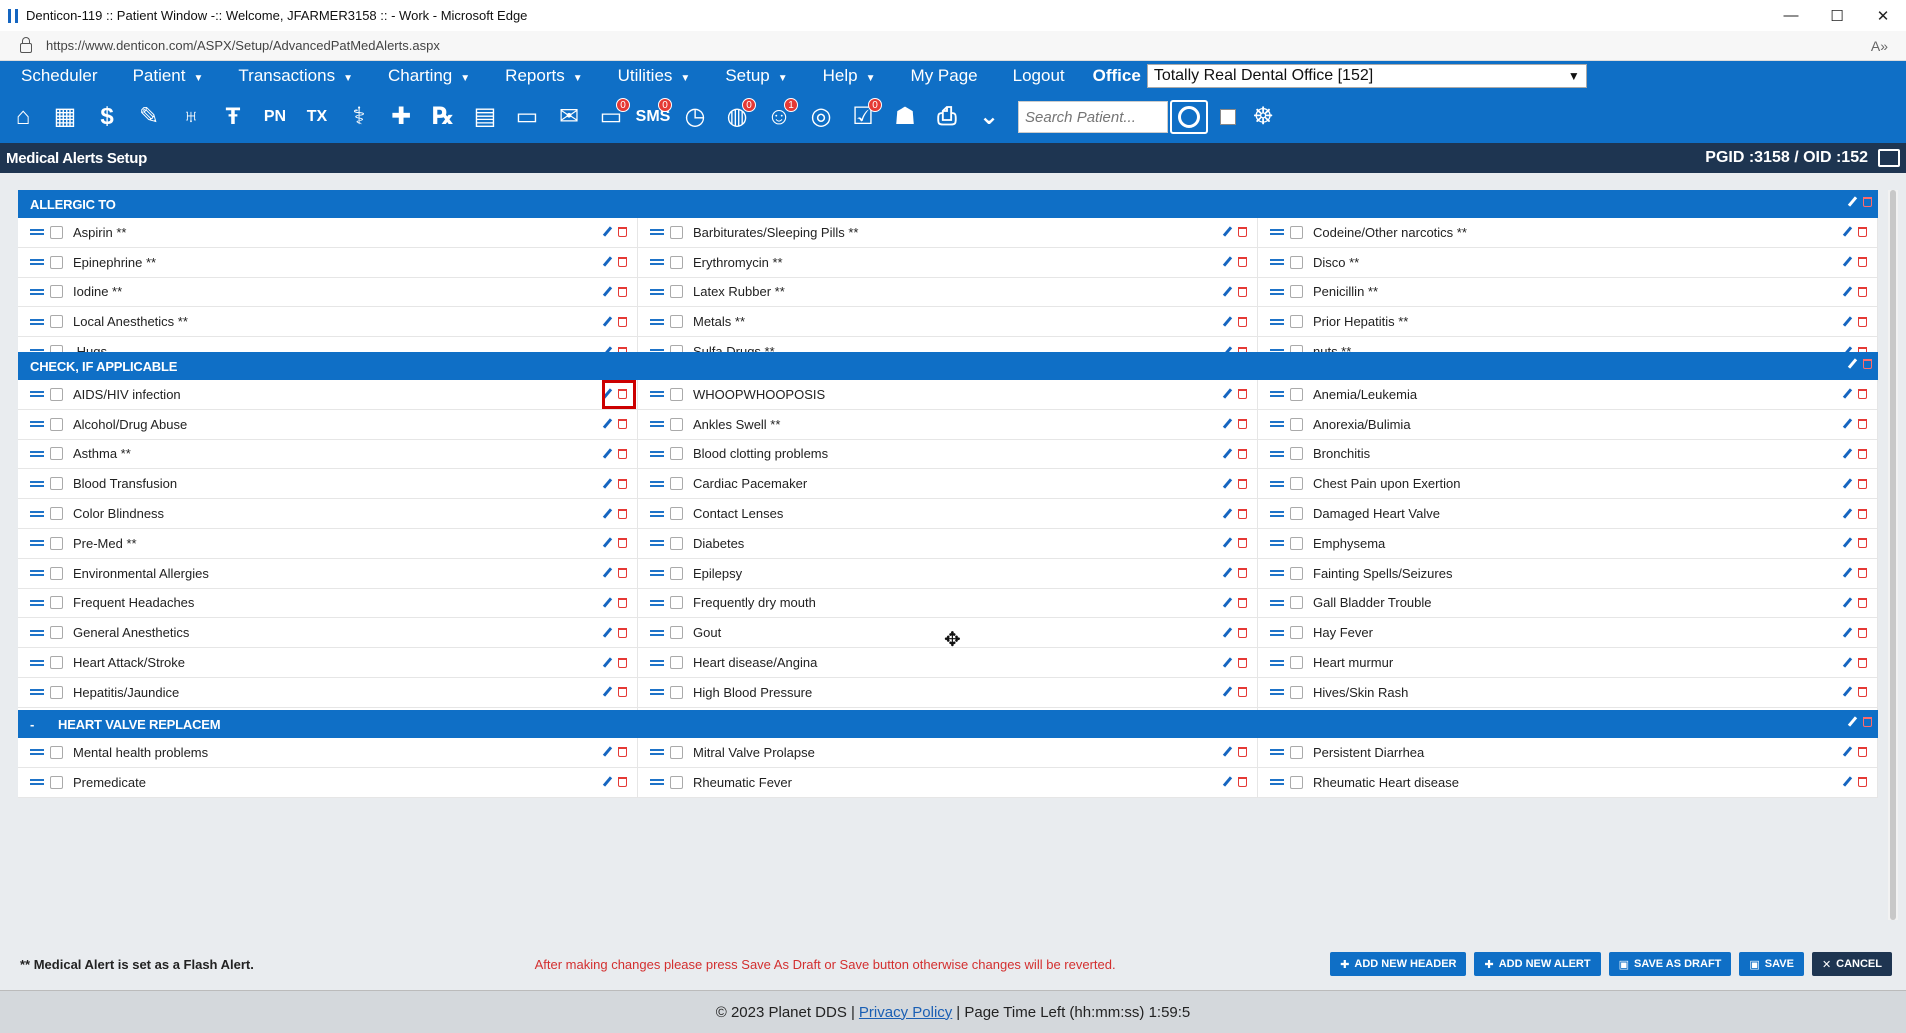 The height and width of the screenshot is (1033, 1906). What do you see at coordinates (941, 76) in the screenshot?
I see `menu-my-page: My Page` at bounding box center [941, 76].